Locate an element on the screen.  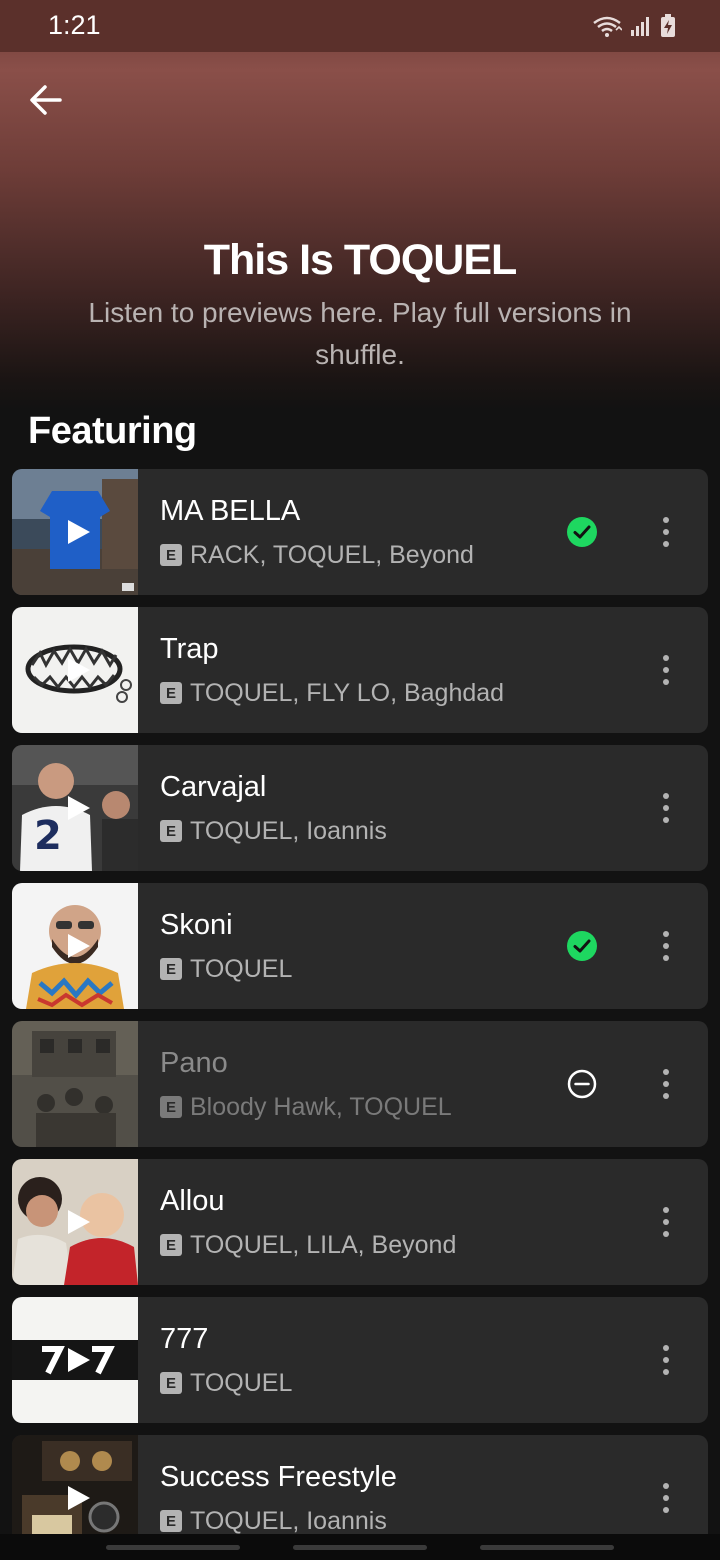
track-title: 777 is located at coordinates (184, 1339).